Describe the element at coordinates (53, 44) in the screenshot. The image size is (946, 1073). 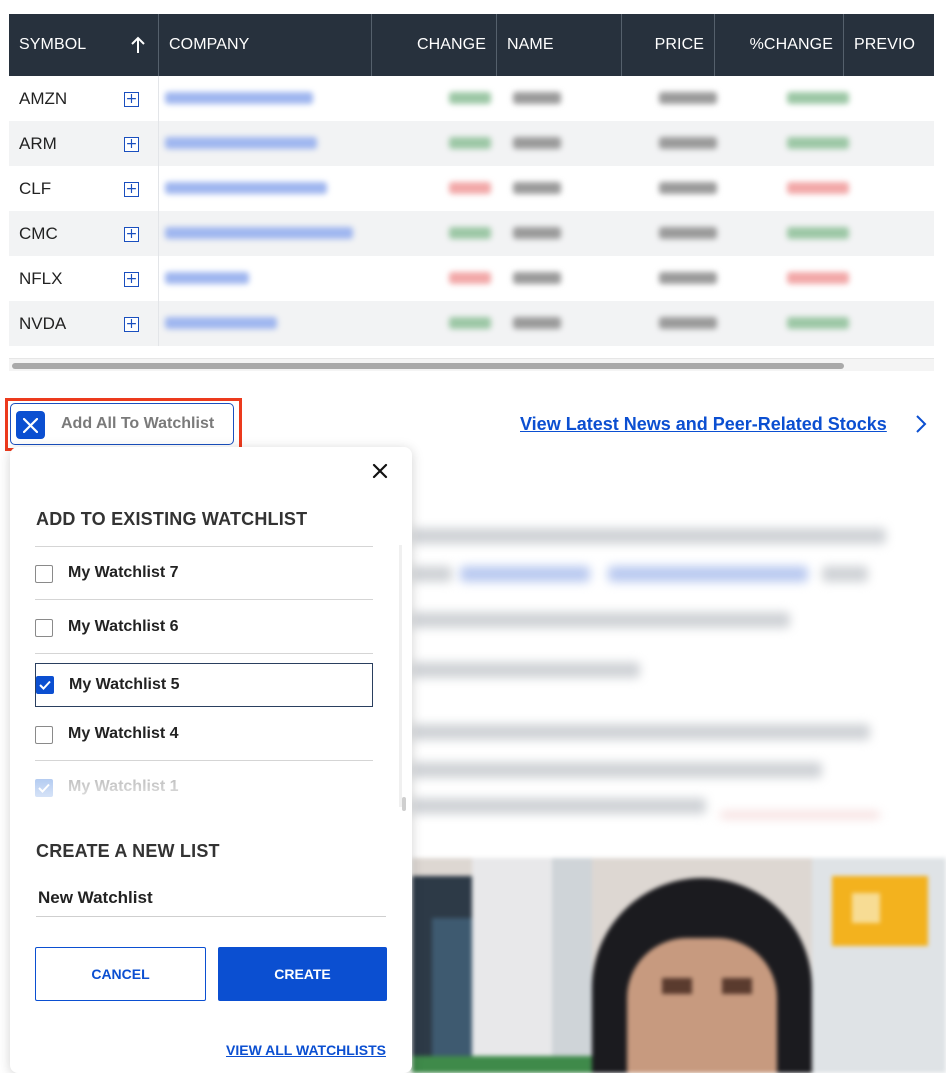
I see `column-header-label: SYMBOL` at that location.